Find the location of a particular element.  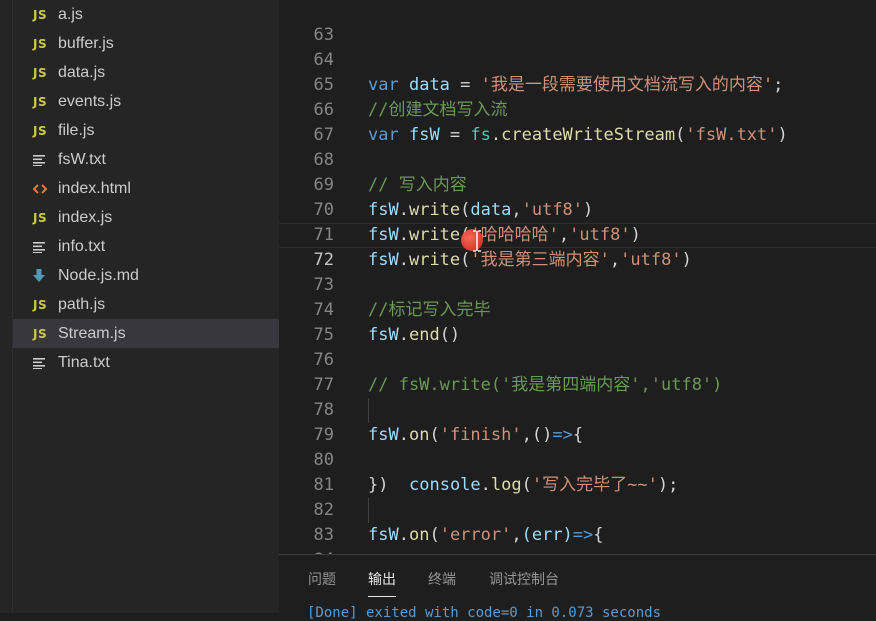

file-label: index.js is located at coordinates (85, 217).